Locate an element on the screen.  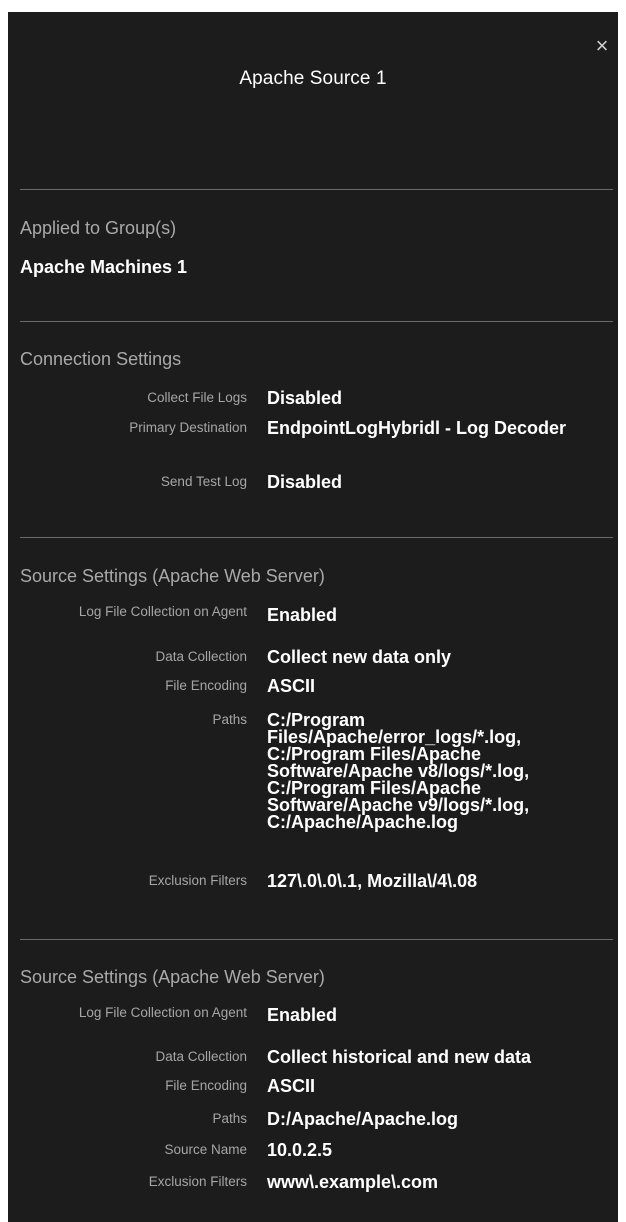
setting-label: Send Test Log is located at coordinates (203, 481).